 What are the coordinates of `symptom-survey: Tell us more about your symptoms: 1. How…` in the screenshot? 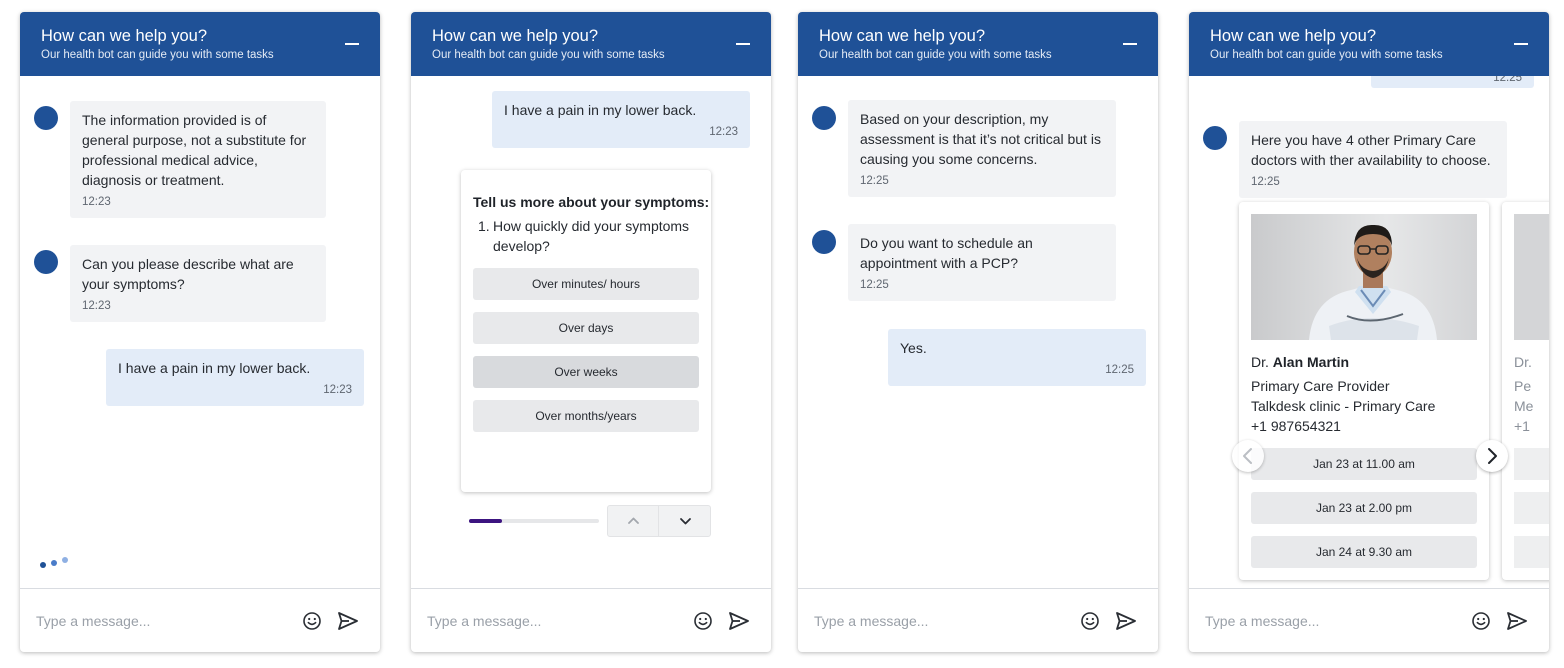 It's located at (586, 331).